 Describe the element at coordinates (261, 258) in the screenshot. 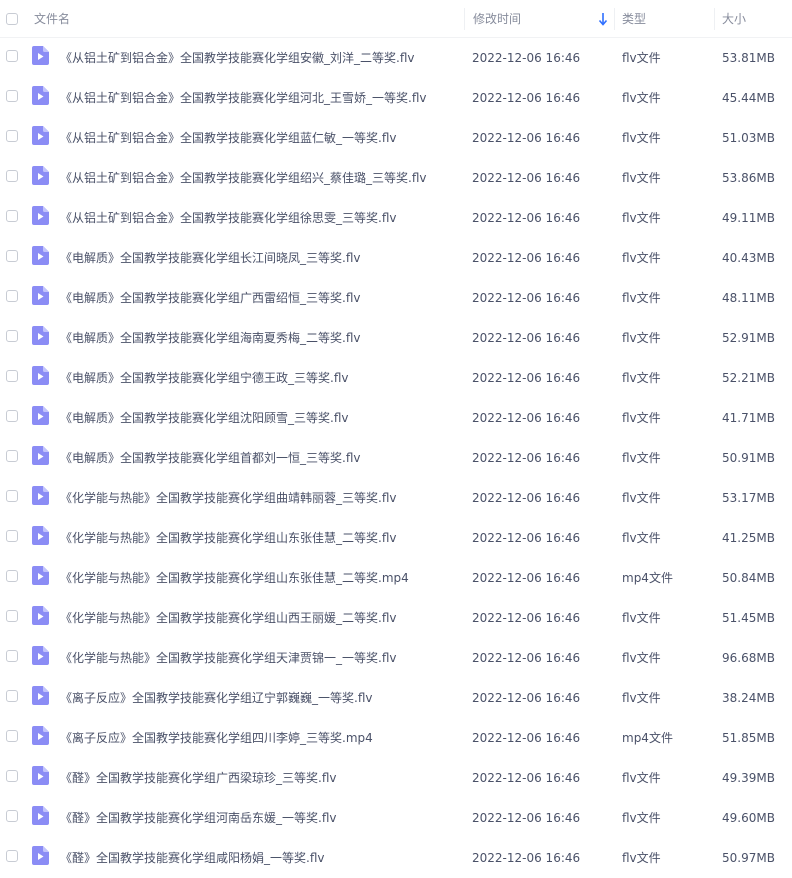

I see `file-name: 《电解质》全国教学技能赛化学组长江间晓凤_三等奖.flv` at that location.